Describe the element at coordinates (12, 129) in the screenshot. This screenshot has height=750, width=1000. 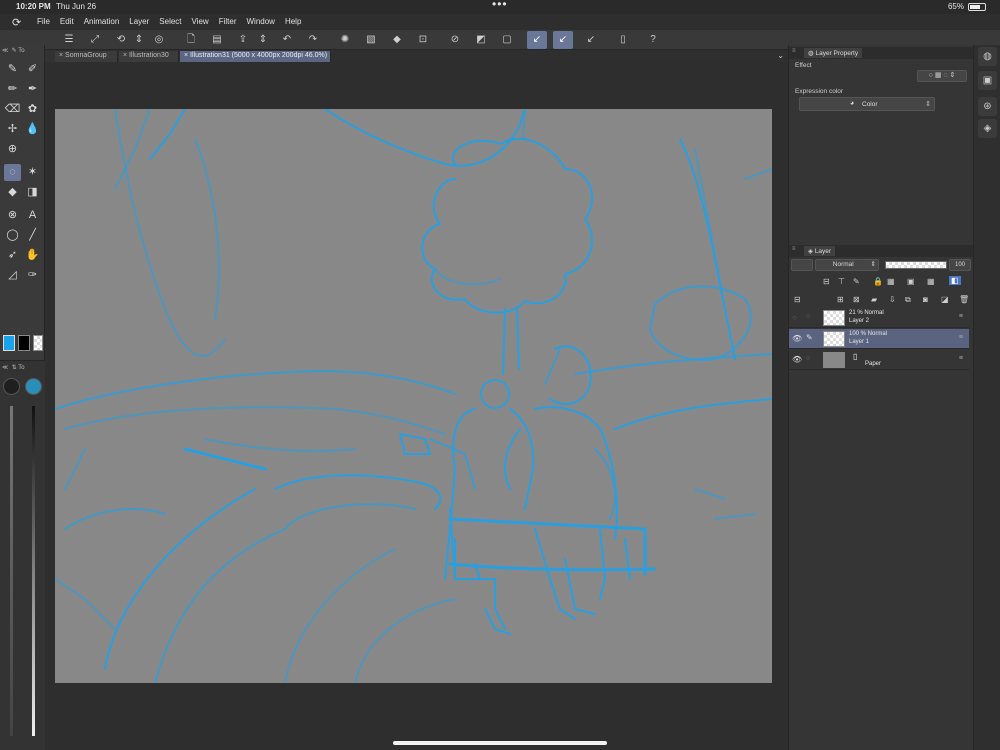
I see `decoration-icon: ✢` at that location.